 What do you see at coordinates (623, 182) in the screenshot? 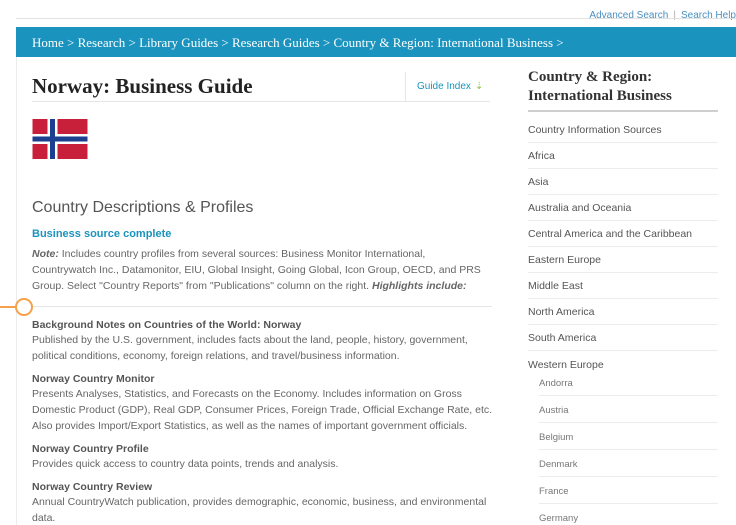
I see `sidebar-item-asia: Asia` at bounding box center [623, 182].